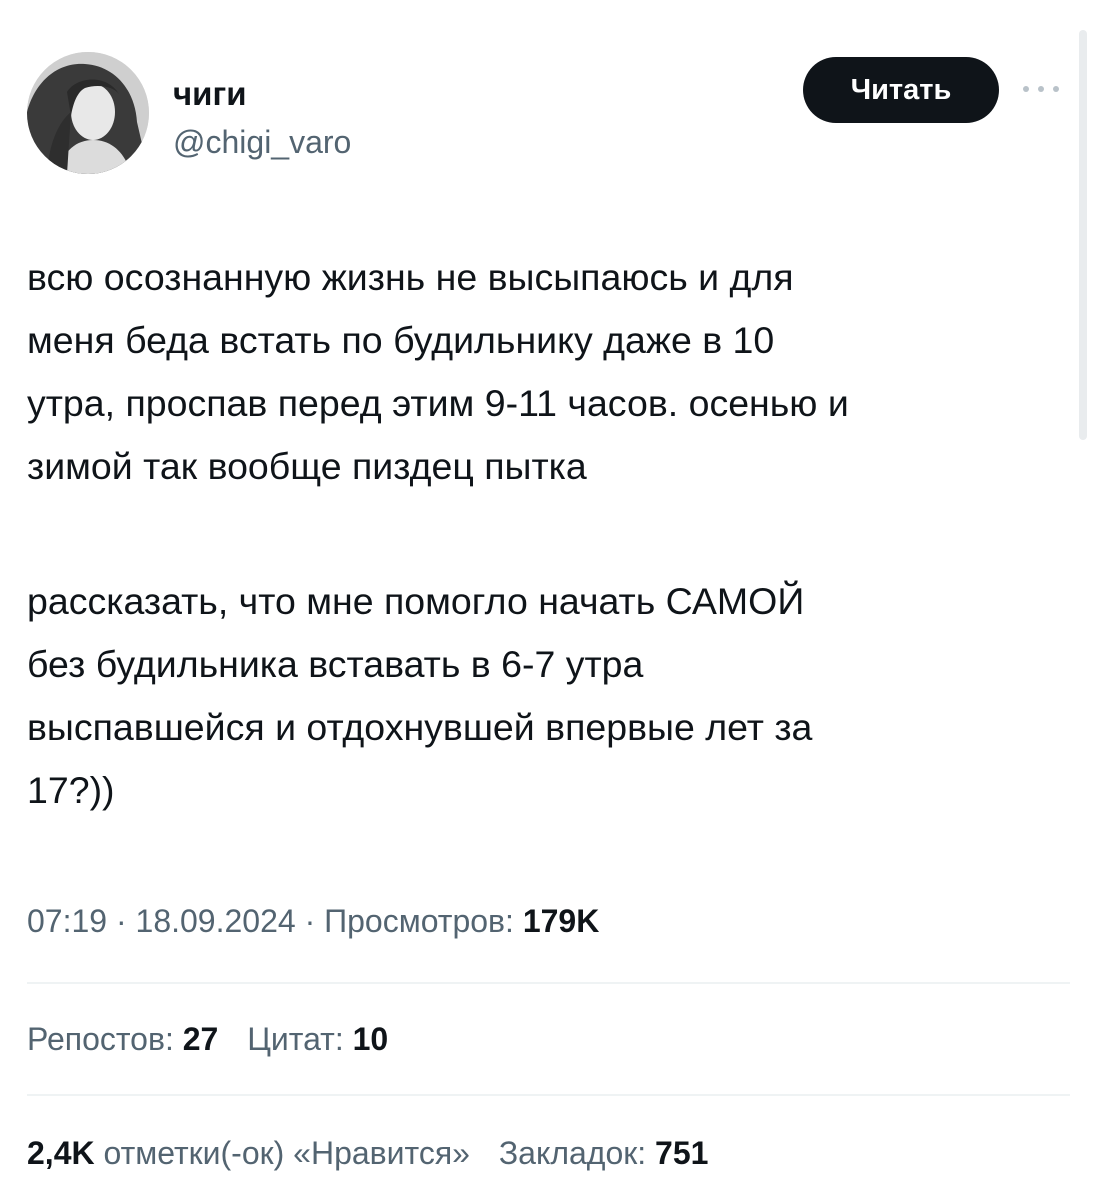  What do you see at coordinates (1083, 235) in the screenshot?
I see `scrollbar` at bounding box center [1083, 235].